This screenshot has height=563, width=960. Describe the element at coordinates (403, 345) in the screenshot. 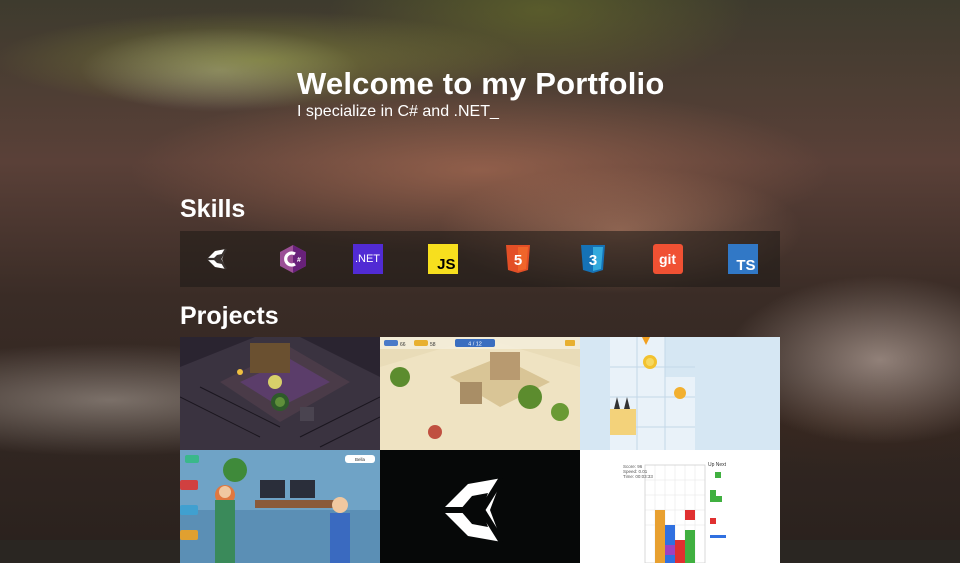

I see `svg-text: 66` at that location.